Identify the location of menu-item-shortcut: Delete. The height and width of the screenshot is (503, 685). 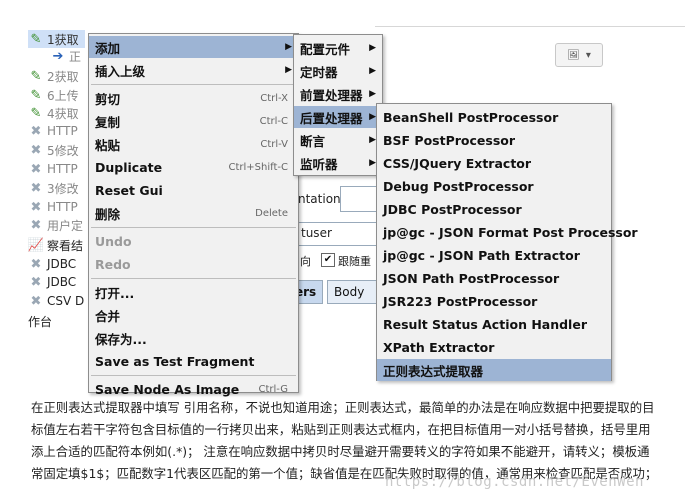
(271, 213).